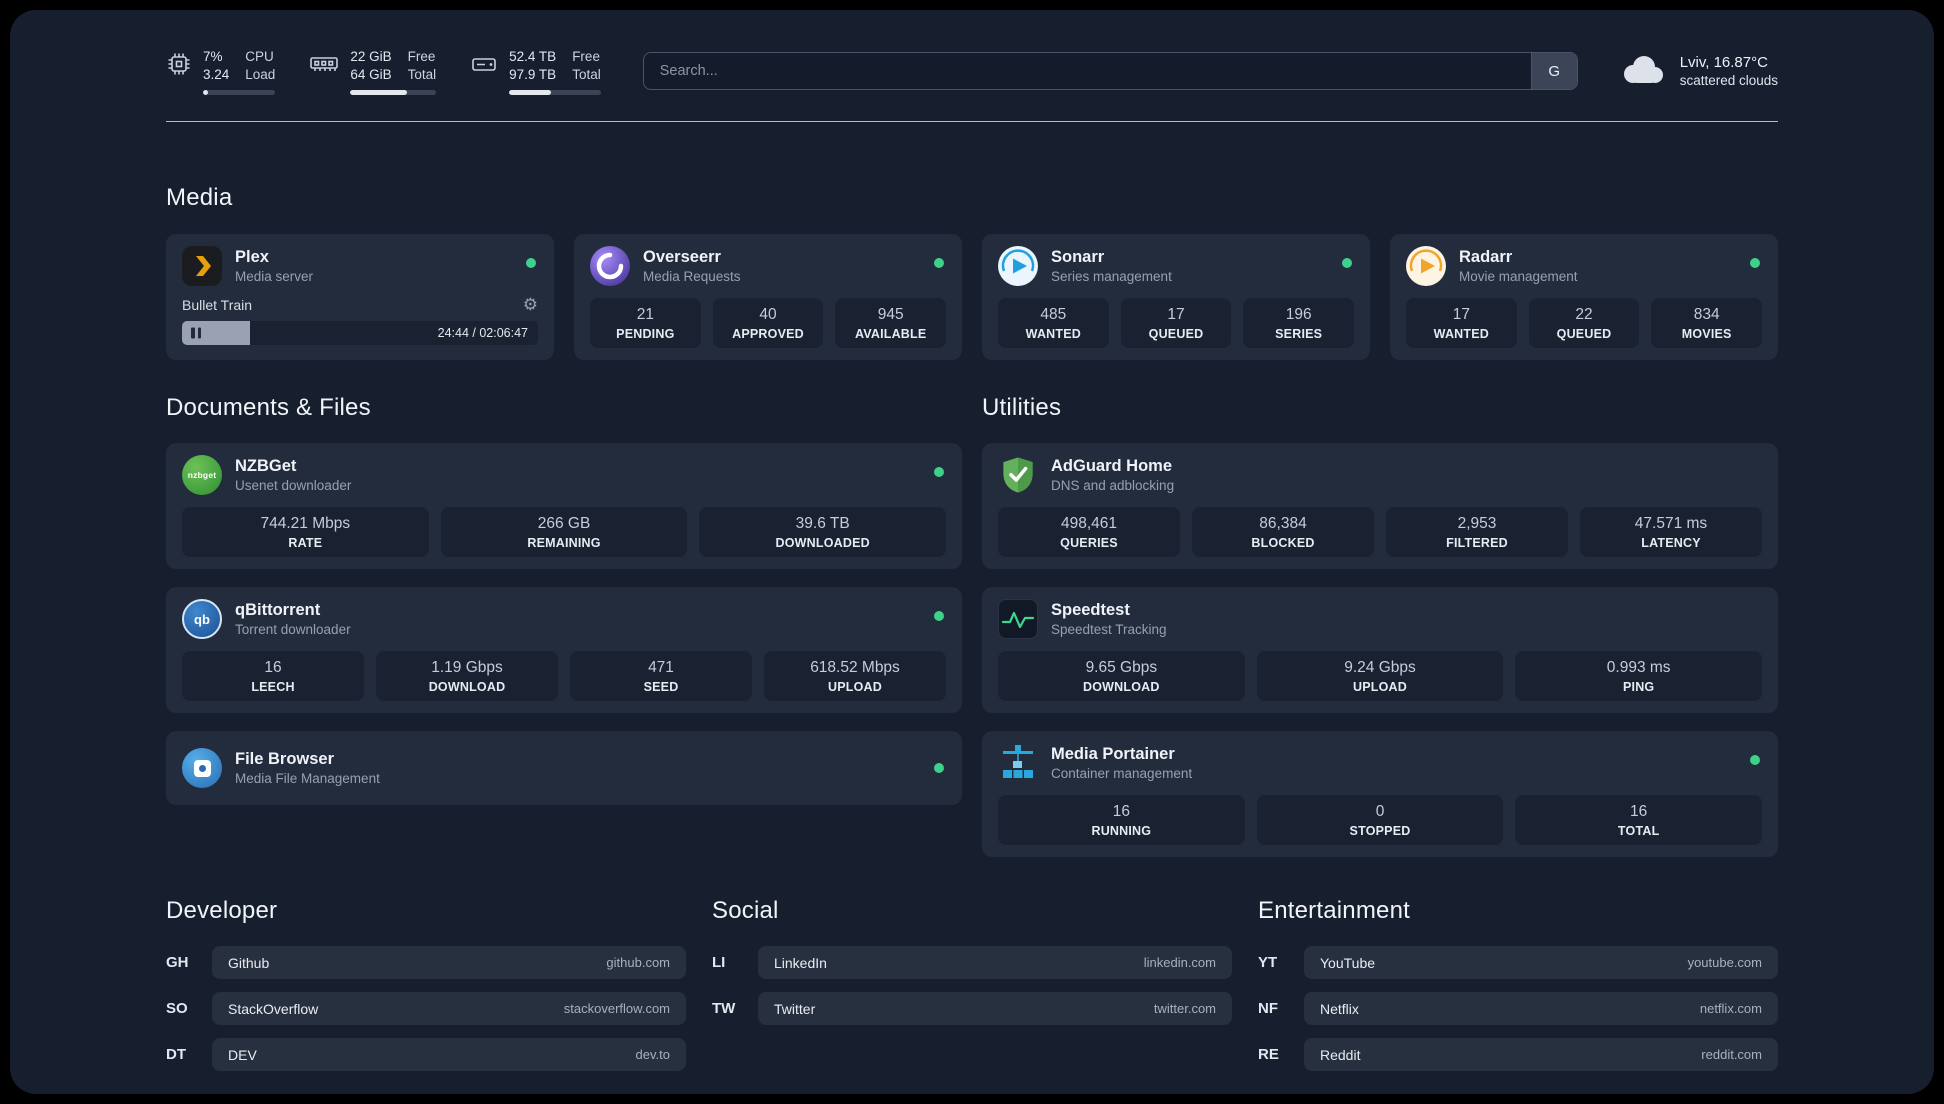 This screenshot has height=1104, width=1944. What do you see at coordinates (467, 687) in the screenshot?
I see `stat-label: DOWNLOAD` at bounding box center [467, 687].